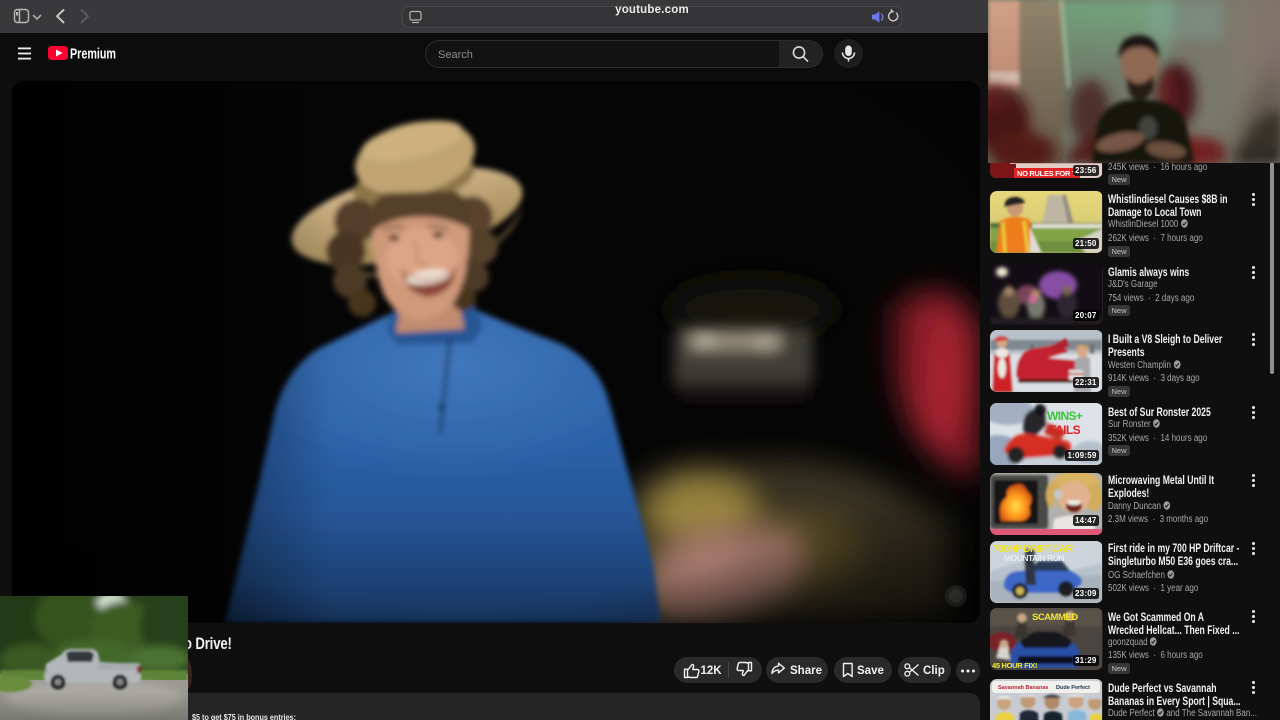 This screenshot has height=720, width=1280. I want to click on svg-text: MOUNTAIN RUN, so click(1034, 558).